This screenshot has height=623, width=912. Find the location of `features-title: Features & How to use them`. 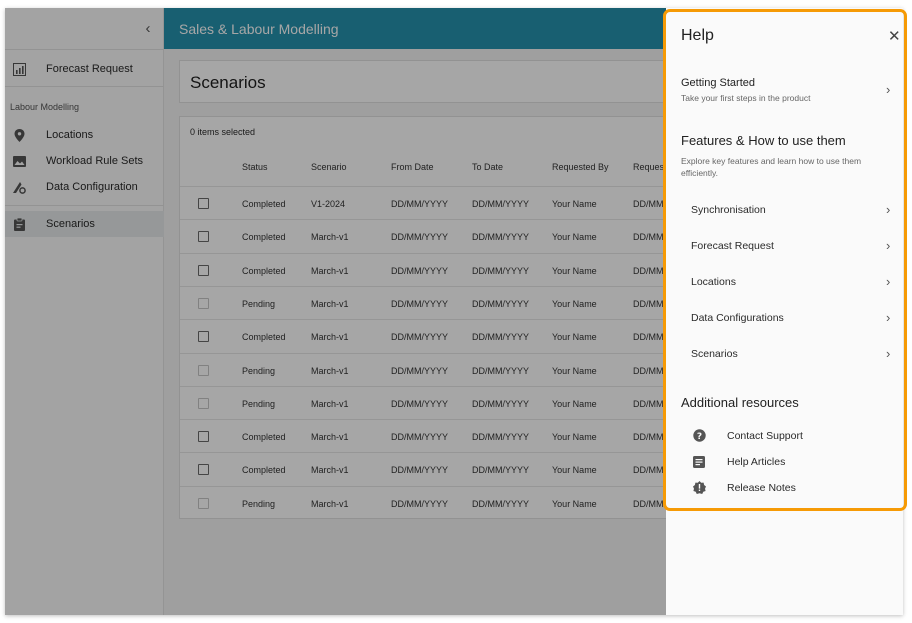

features-title: Features & How to use them is located at coordinates (763, 140).